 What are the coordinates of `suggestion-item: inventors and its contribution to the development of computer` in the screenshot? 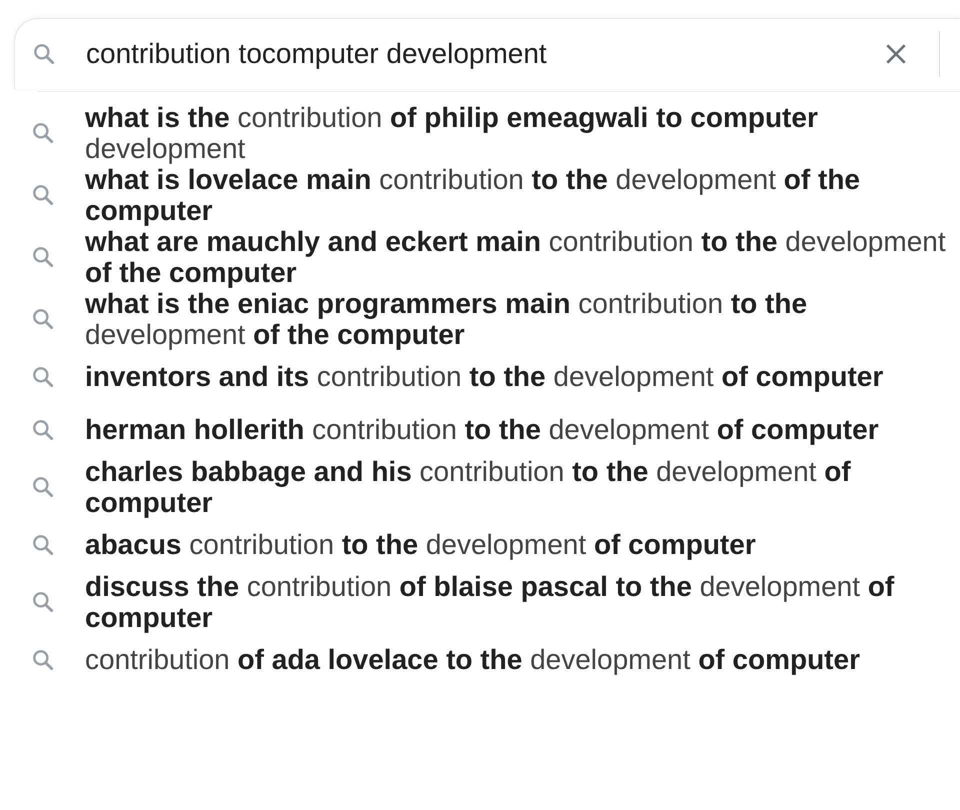 It's located at (521, 376).